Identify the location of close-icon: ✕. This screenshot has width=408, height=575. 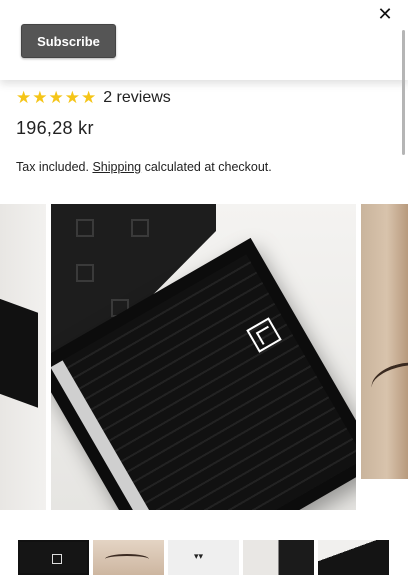
(385, 15).